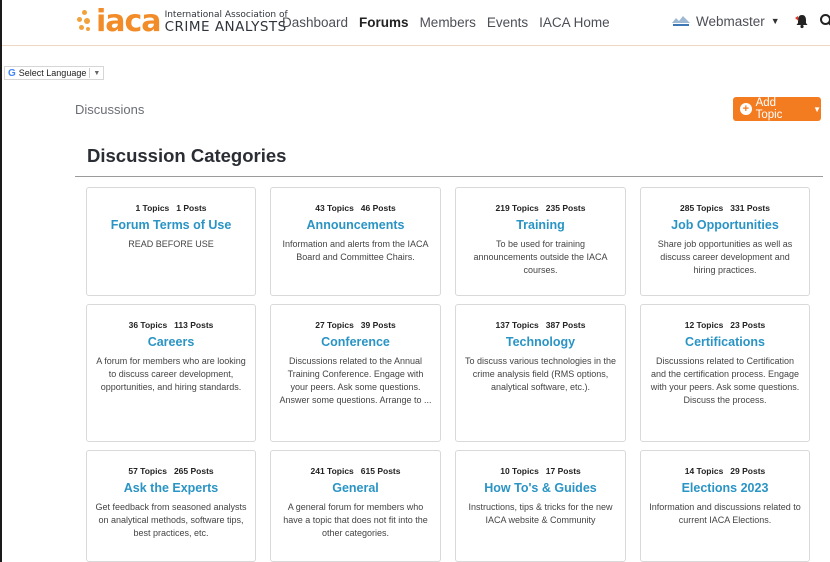  What do you see at coordinates (507, 22) in the screenshot?
I see `nav-events: Events` at bounding box center [507, 22].